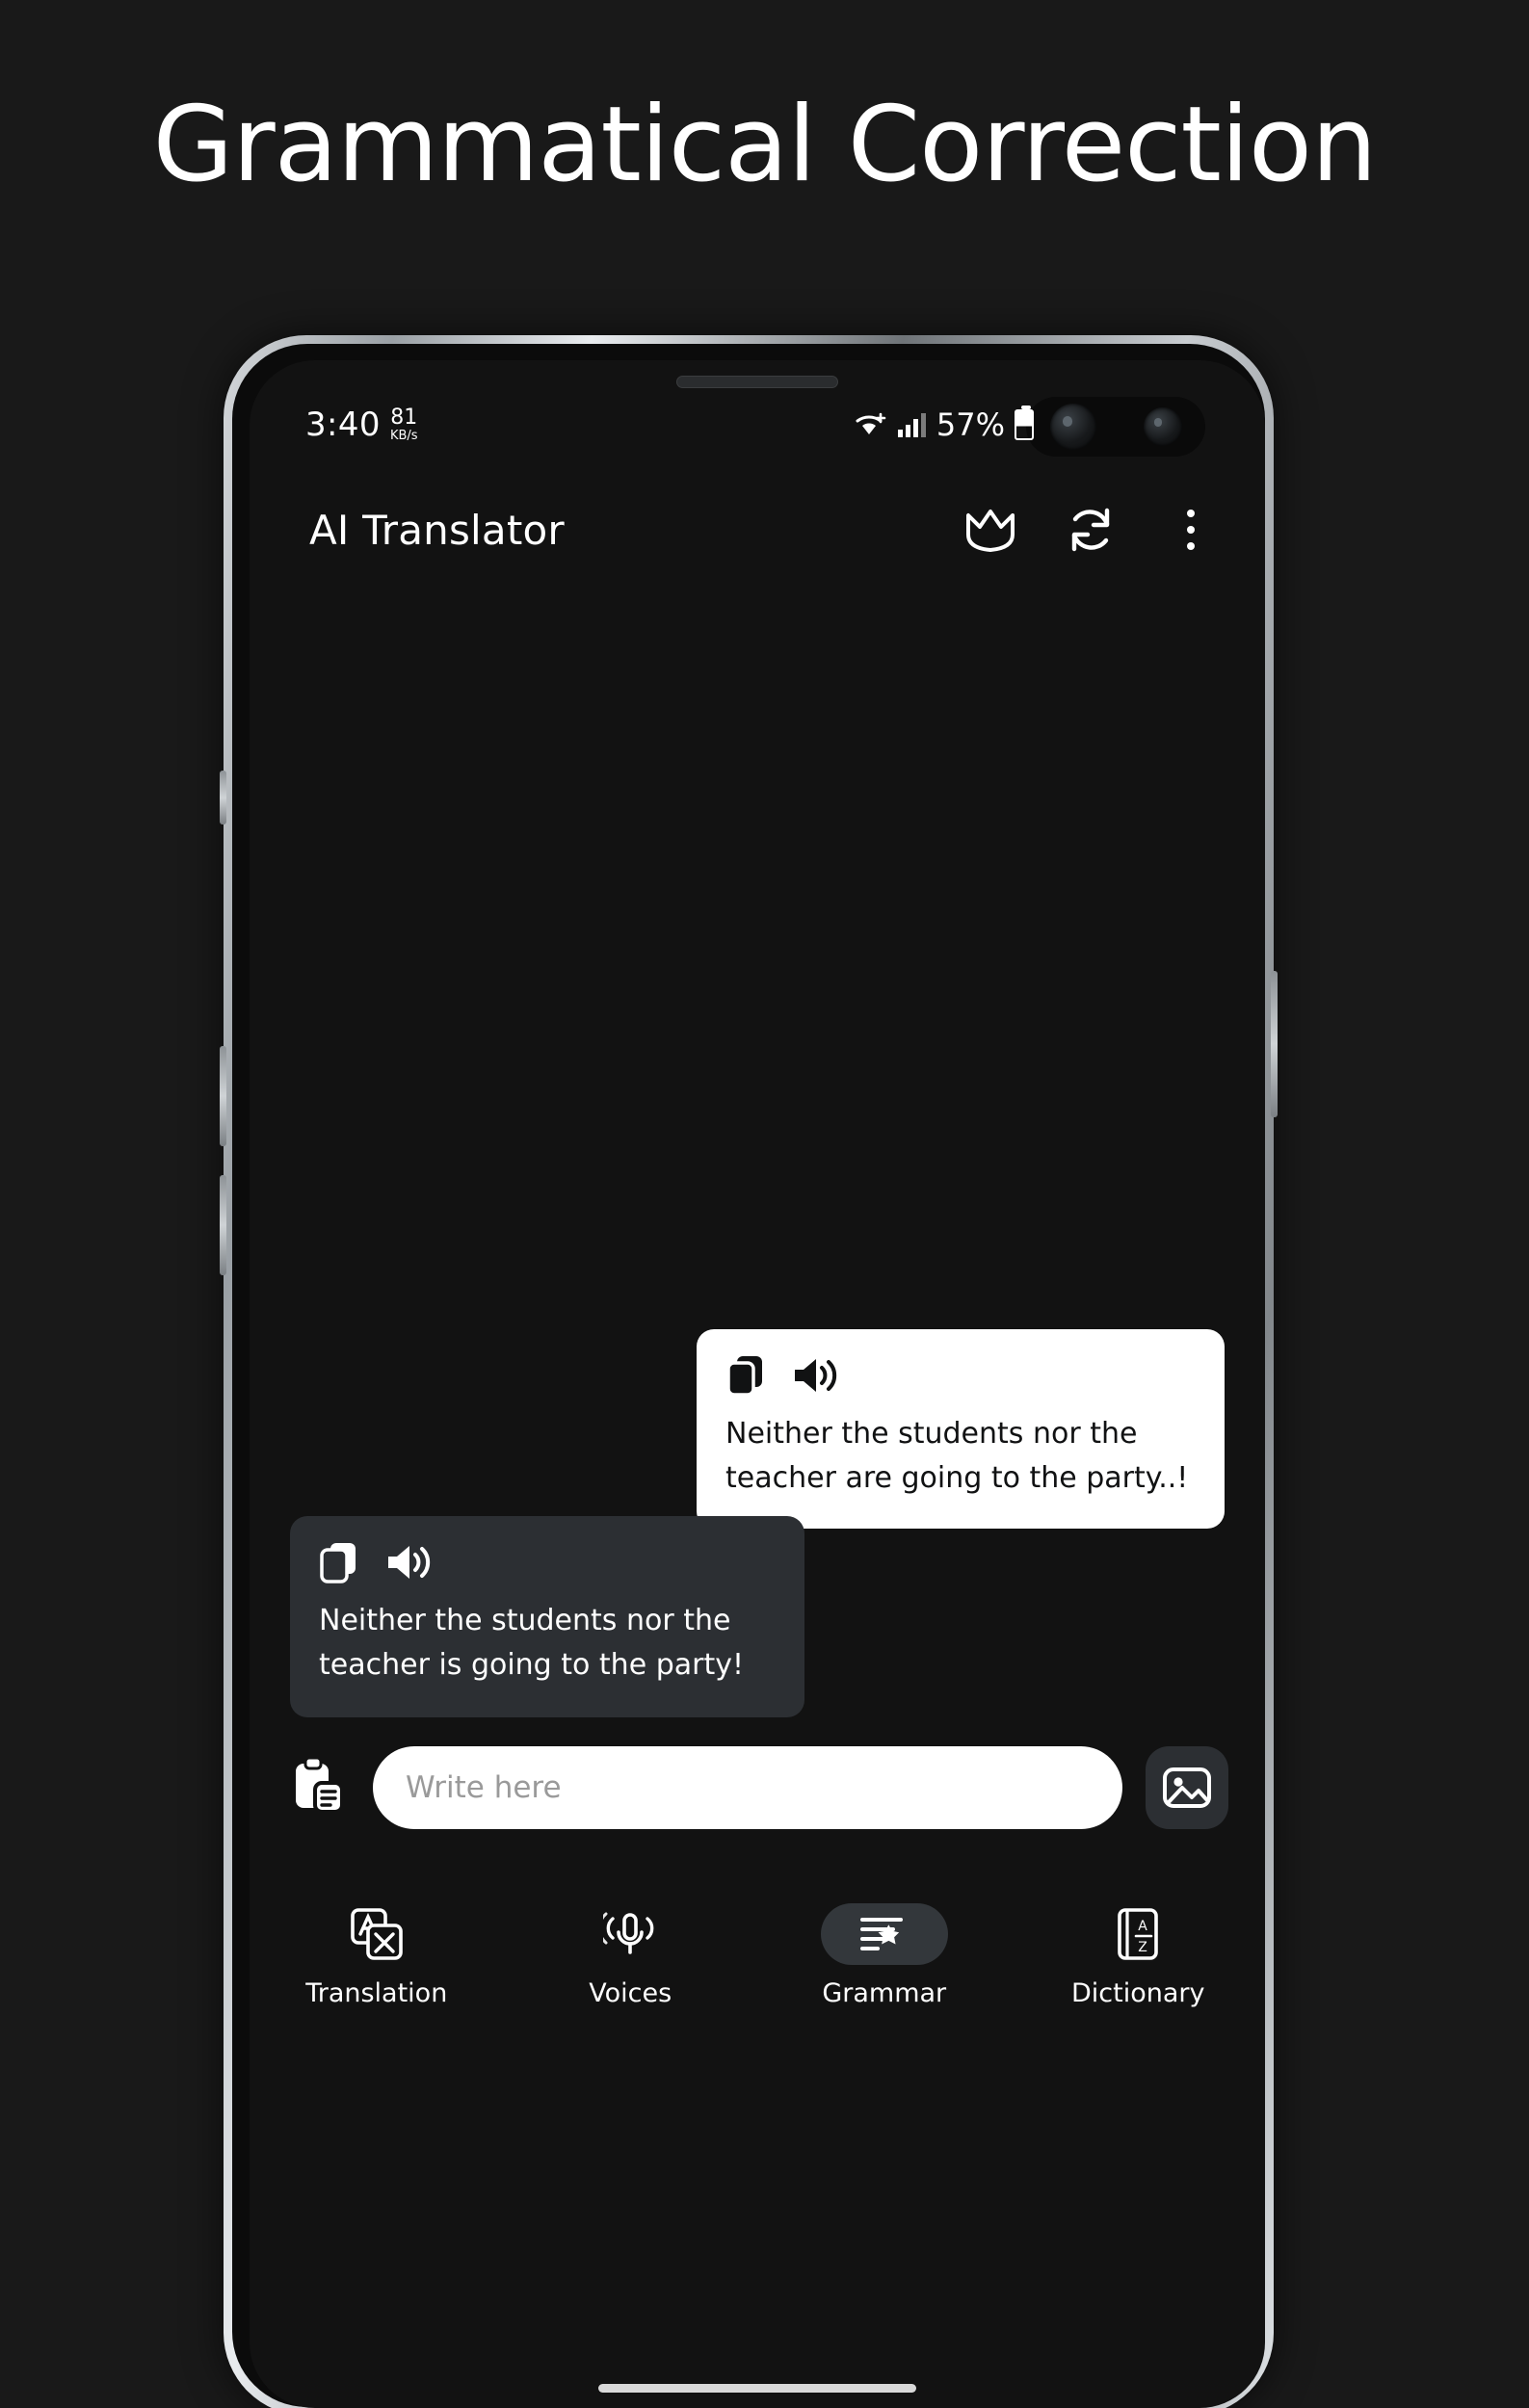 This screenshot has height=2408, width=1529. What do you see at coordinates (631, 1934) in the screenshot?
I see `microphone-icon` at bounding box center [631, 1934].